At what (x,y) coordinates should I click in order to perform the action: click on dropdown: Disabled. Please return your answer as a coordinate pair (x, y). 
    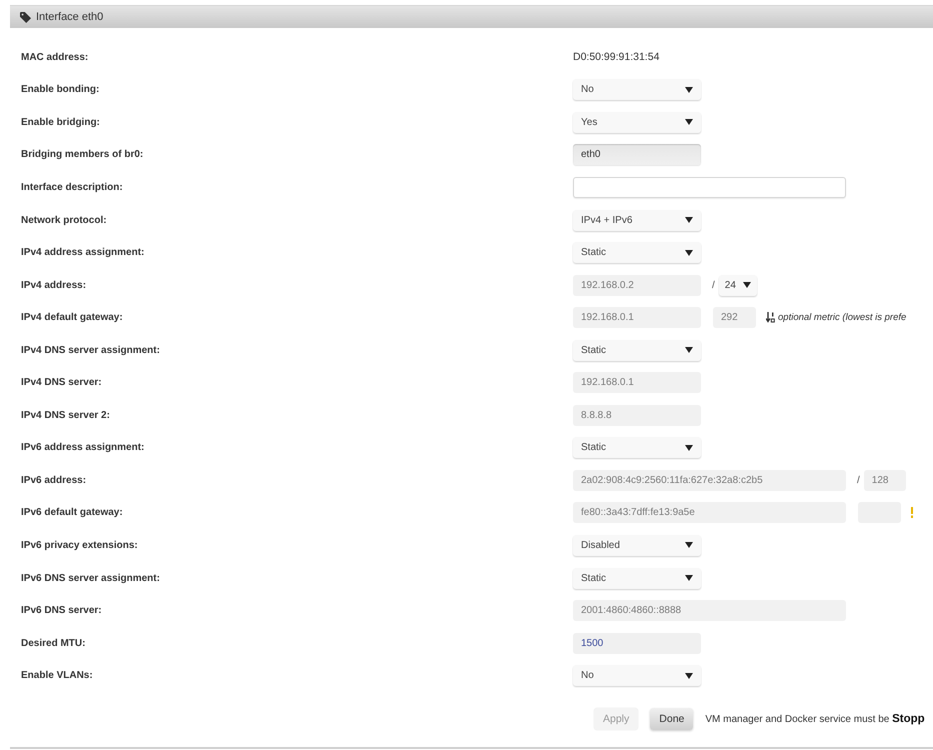
    Looking at the image, I should click on (637, 545).